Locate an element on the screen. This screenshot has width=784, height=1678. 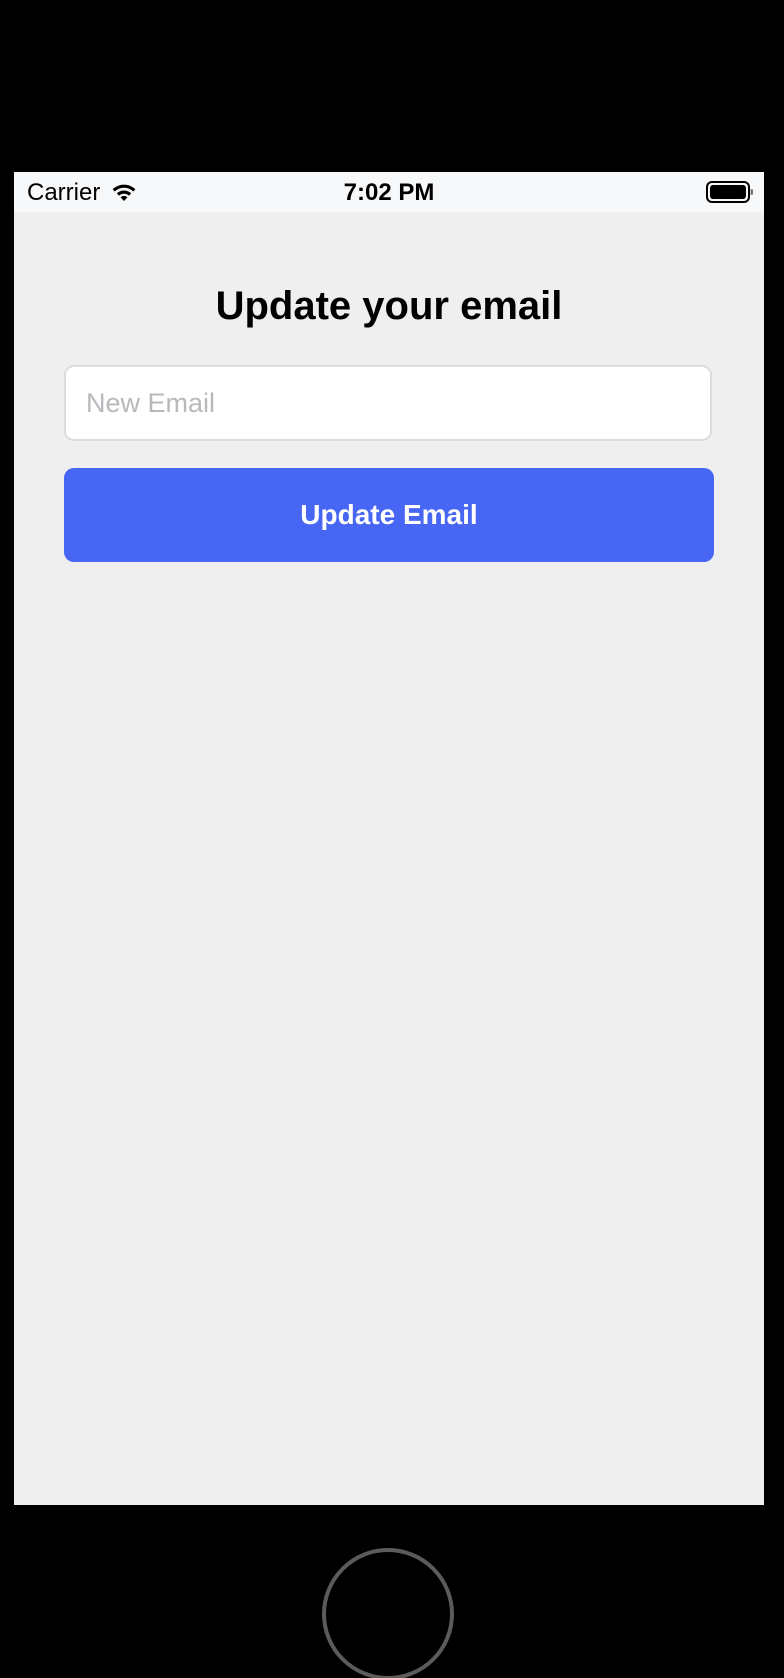
status-time: 7:02 PM is located at coordinates (389, 192).